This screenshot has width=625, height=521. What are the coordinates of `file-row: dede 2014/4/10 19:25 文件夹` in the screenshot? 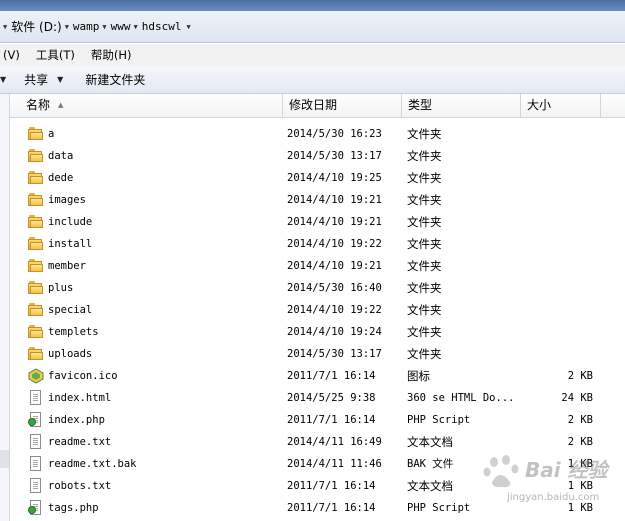 It's located at (317, 178).